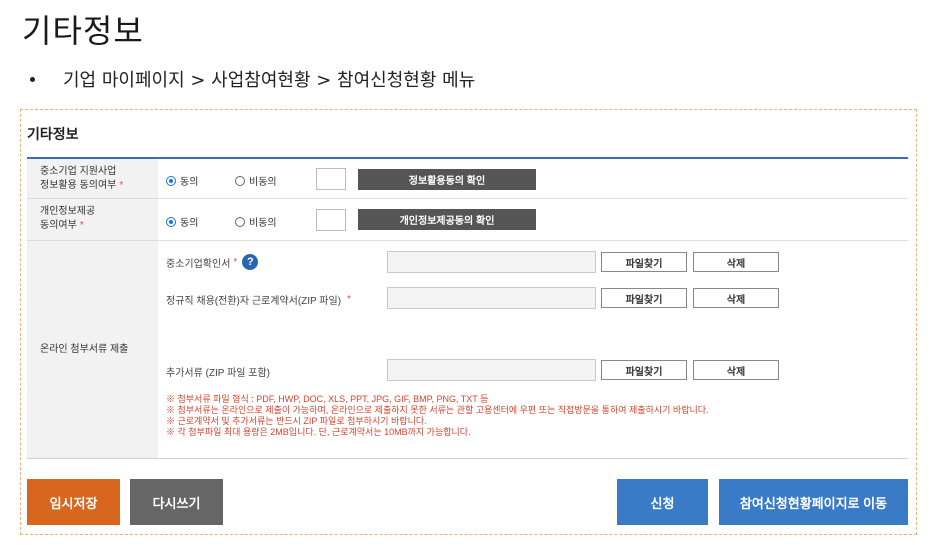 The height and width of the screenshot is (545, 932). Describe the element at coordinates (269, 80) in the screenshot. I see `breadcrumb-text: 기업 마이페이지 > 사업참여현황 > 참여신청현황 메뉴` at that location.